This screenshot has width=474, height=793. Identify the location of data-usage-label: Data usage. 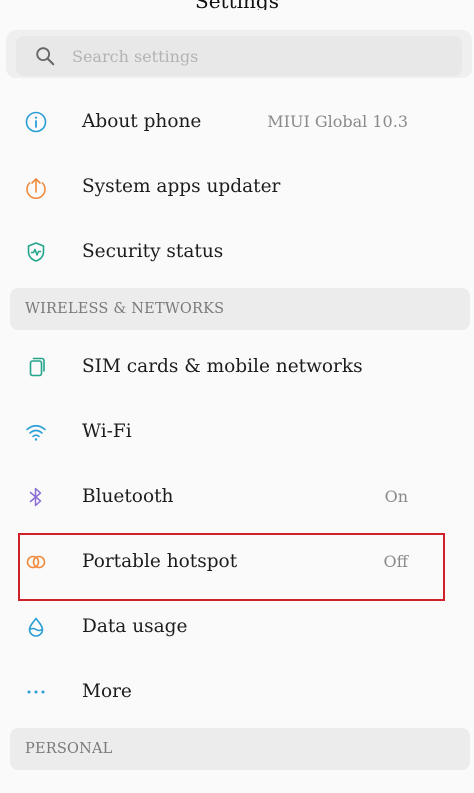
(135, 626).